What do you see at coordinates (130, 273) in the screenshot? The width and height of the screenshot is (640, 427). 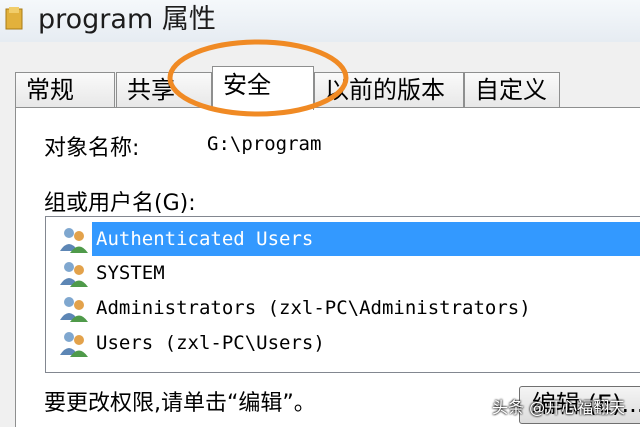 I see `user-name: SYSTEM` at bounding box center [130, 273].